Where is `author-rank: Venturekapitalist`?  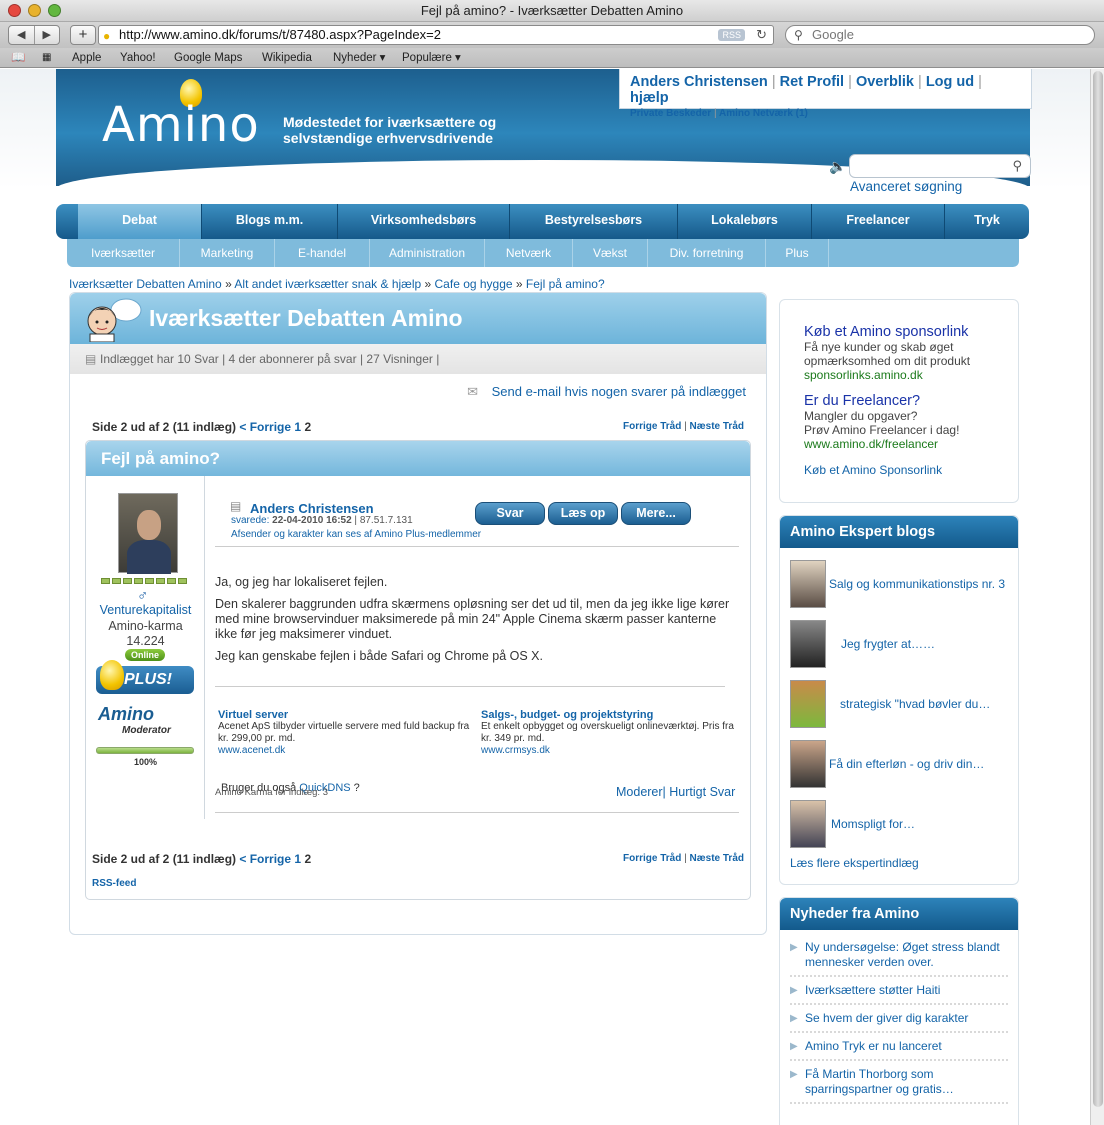 author-rank: Venturekapitalist is located at coordinates (145, 610).